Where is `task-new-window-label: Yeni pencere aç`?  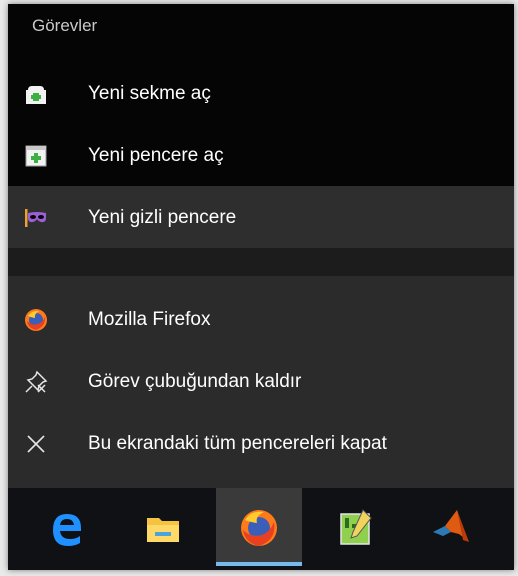
task-new-window-label: Yeni pencere aç is located at coordinates (156, 155).